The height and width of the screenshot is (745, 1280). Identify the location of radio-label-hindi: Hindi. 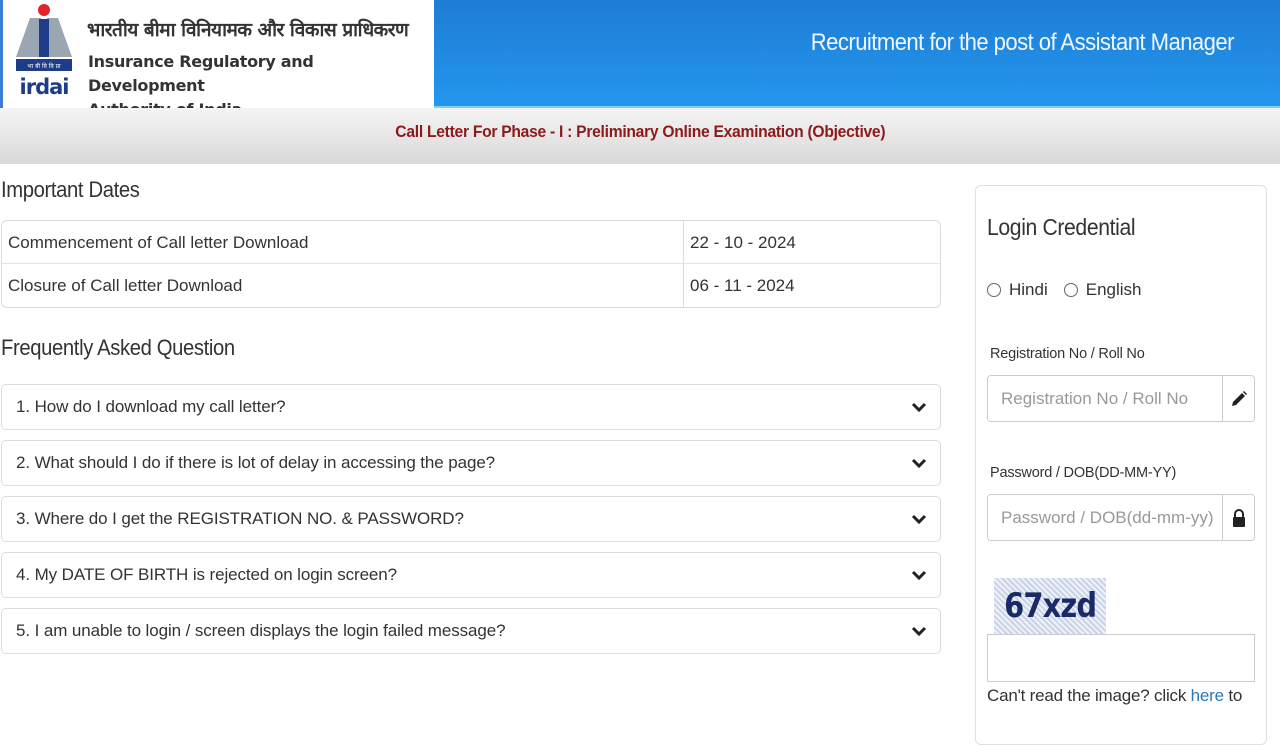
(1028, 290).